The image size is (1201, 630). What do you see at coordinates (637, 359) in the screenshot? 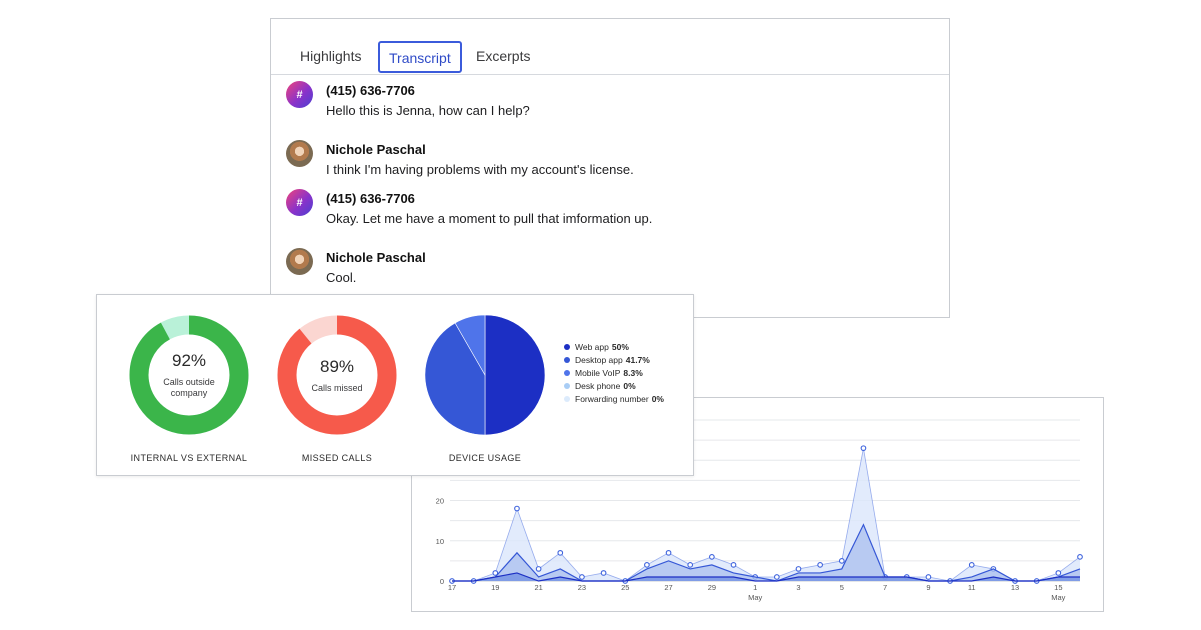
I see `legend-value: 41.7%` at bounding box center [637, 359].